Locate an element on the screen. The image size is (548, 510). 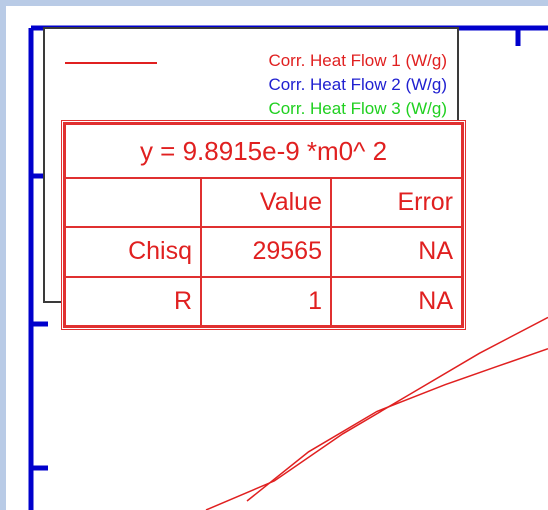
legend-entry-2: Corr. Heat Flow 2 (W/g) is located at coordinates (357, 84).